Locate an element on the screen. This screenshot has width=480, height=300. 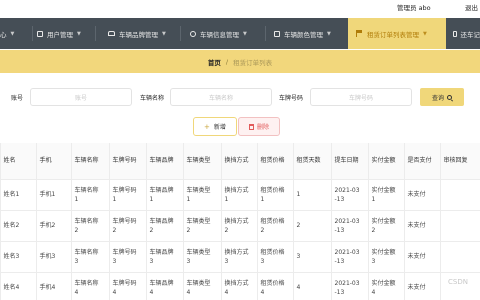
add-button: + 新增 is located at coordinates (215, 126).